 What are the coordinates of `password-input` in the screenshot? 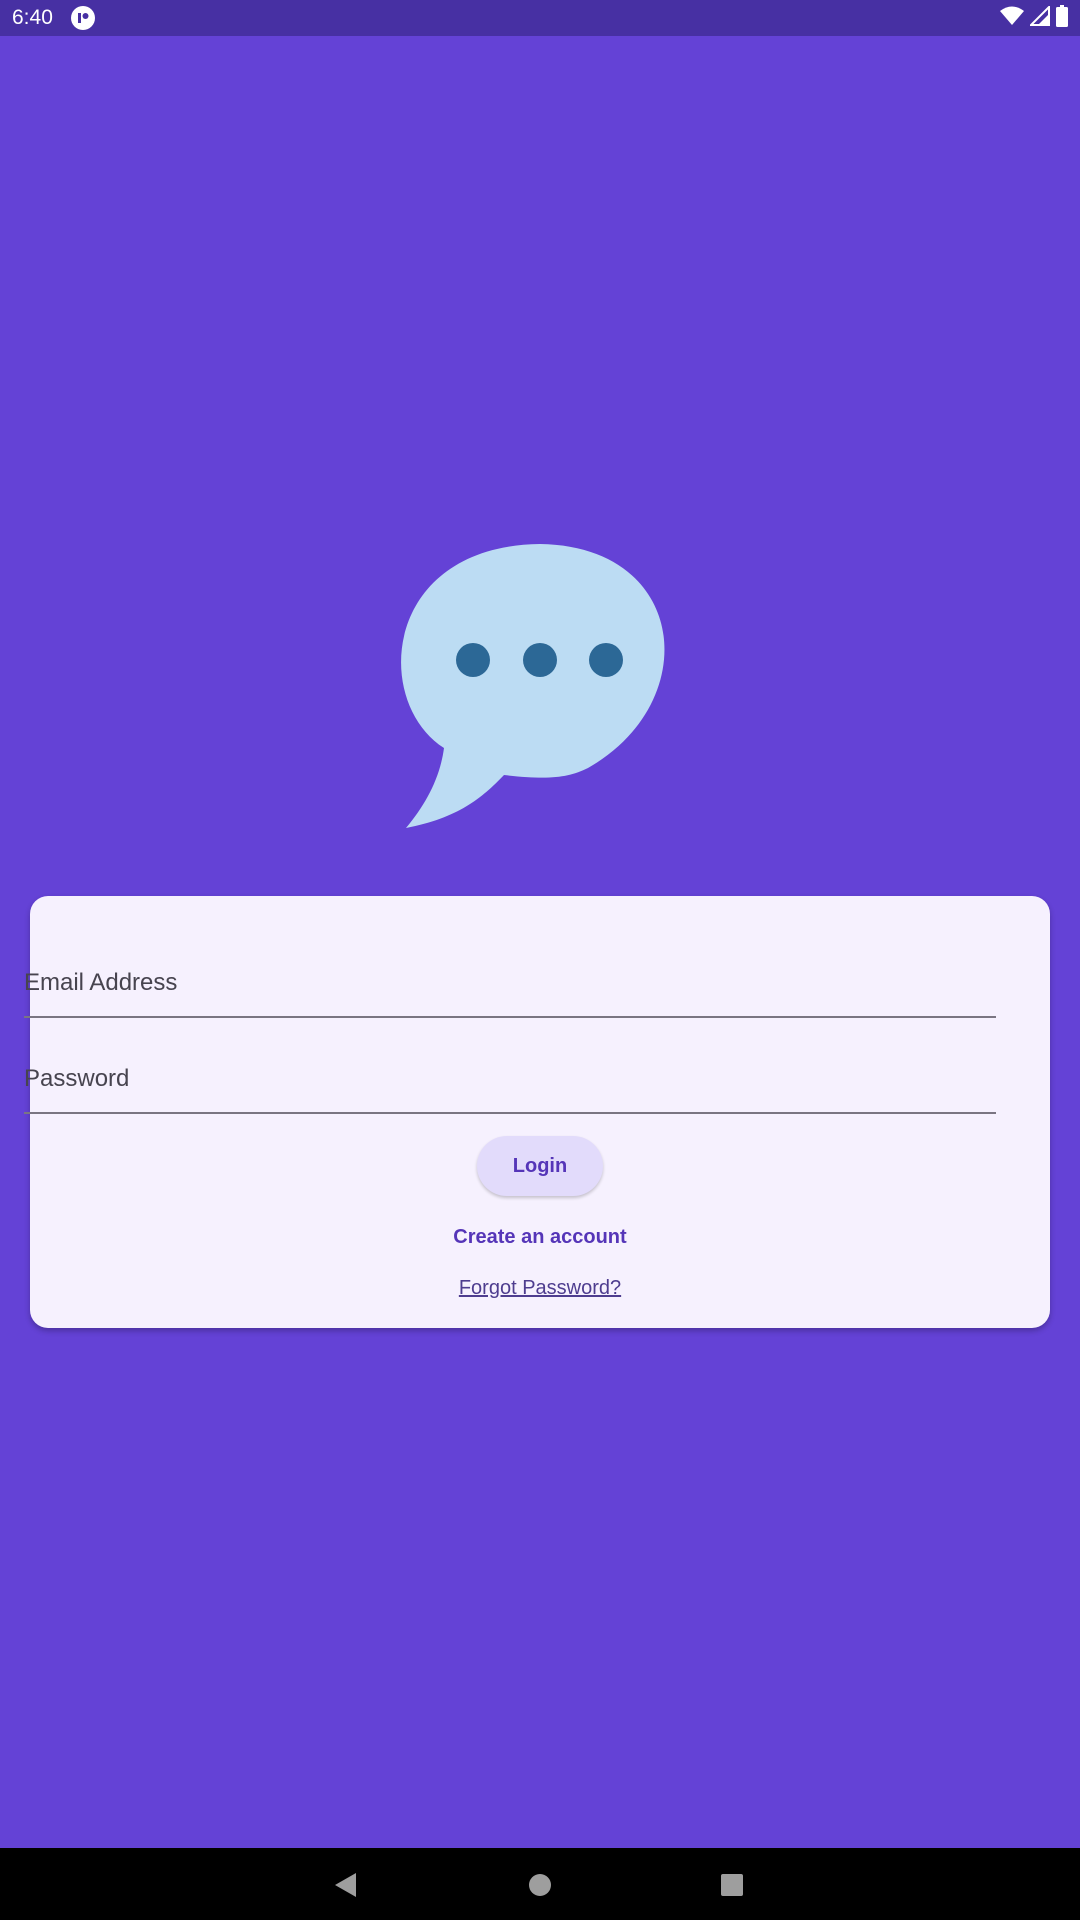 It's located at (510, 1072).